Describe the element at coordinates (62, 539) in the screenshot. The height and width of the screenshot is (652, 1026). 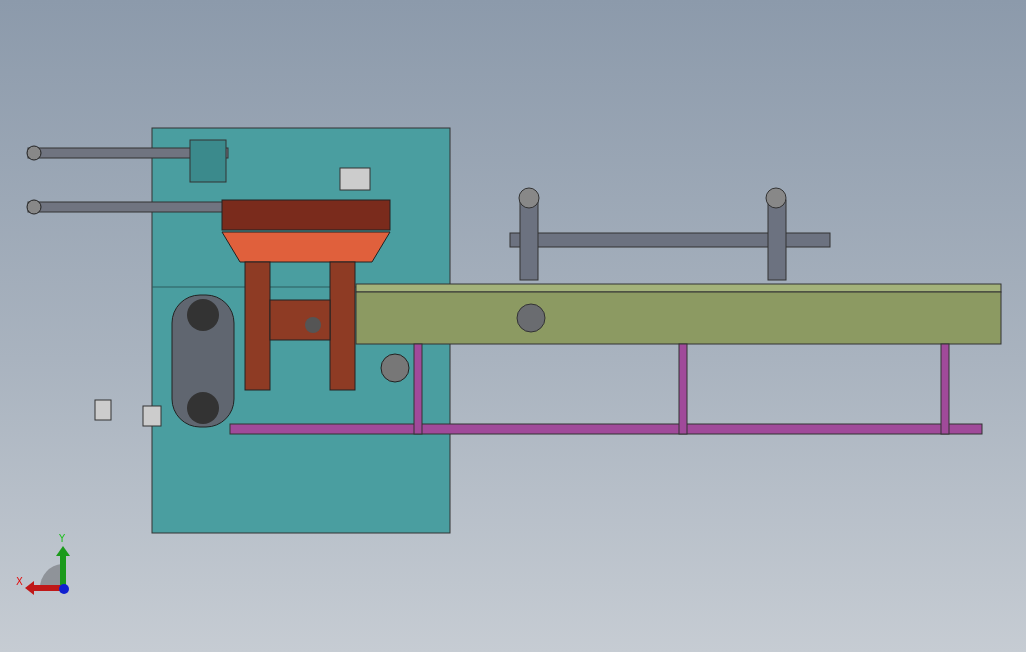
I see `y-axis-label: Y` at that location.